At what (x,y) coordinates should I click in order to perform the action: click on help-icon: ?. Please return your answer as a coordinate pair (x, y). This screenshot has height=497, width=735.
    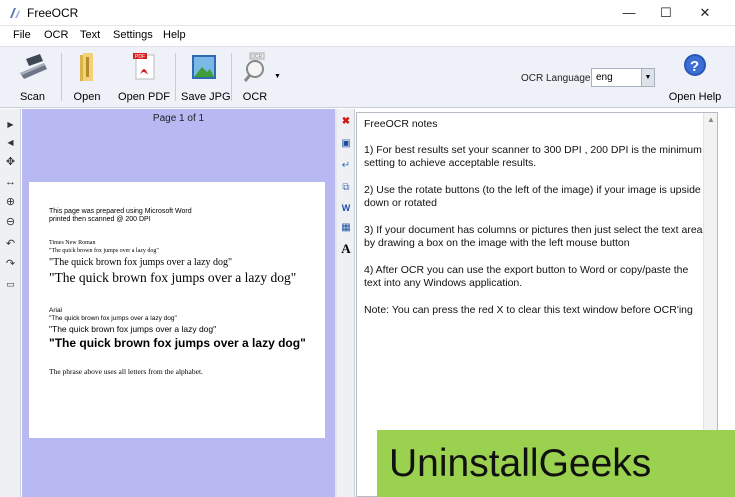
    Looking at the image, I should click on (695, 65).